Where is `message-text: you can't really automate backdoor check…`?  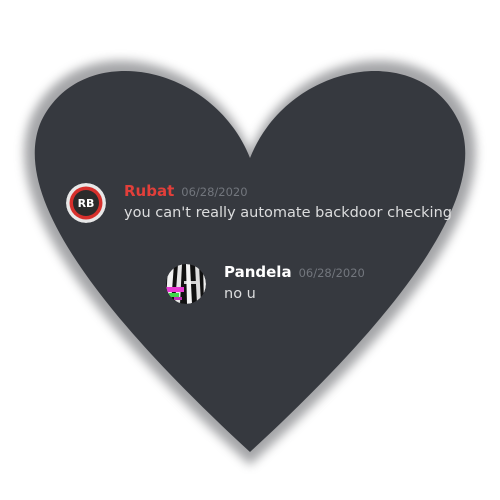 message-text: you can't really automate backdoor check… is located at coordinates (288, 213).